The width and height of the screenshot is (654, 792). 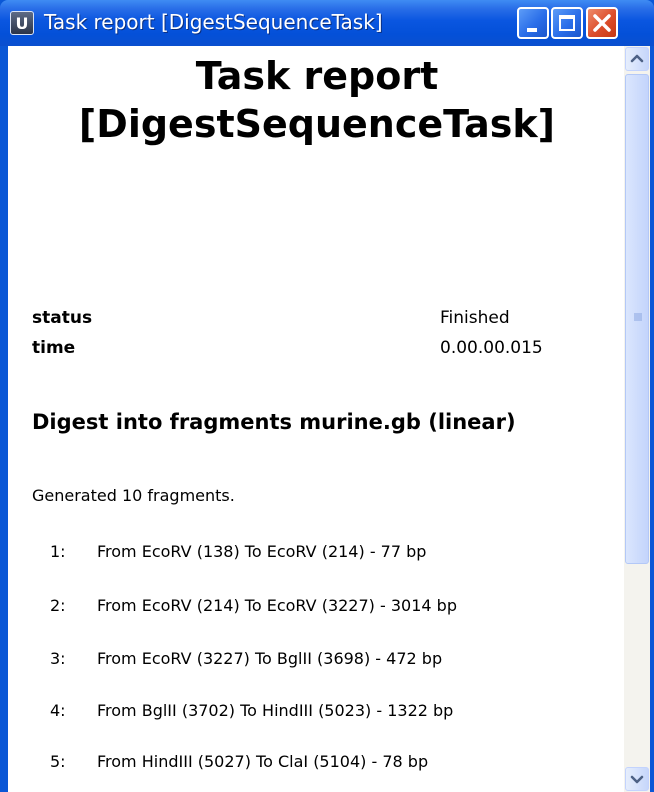 I want to click on vertical-scrollbar, so click(x=637, y=419).